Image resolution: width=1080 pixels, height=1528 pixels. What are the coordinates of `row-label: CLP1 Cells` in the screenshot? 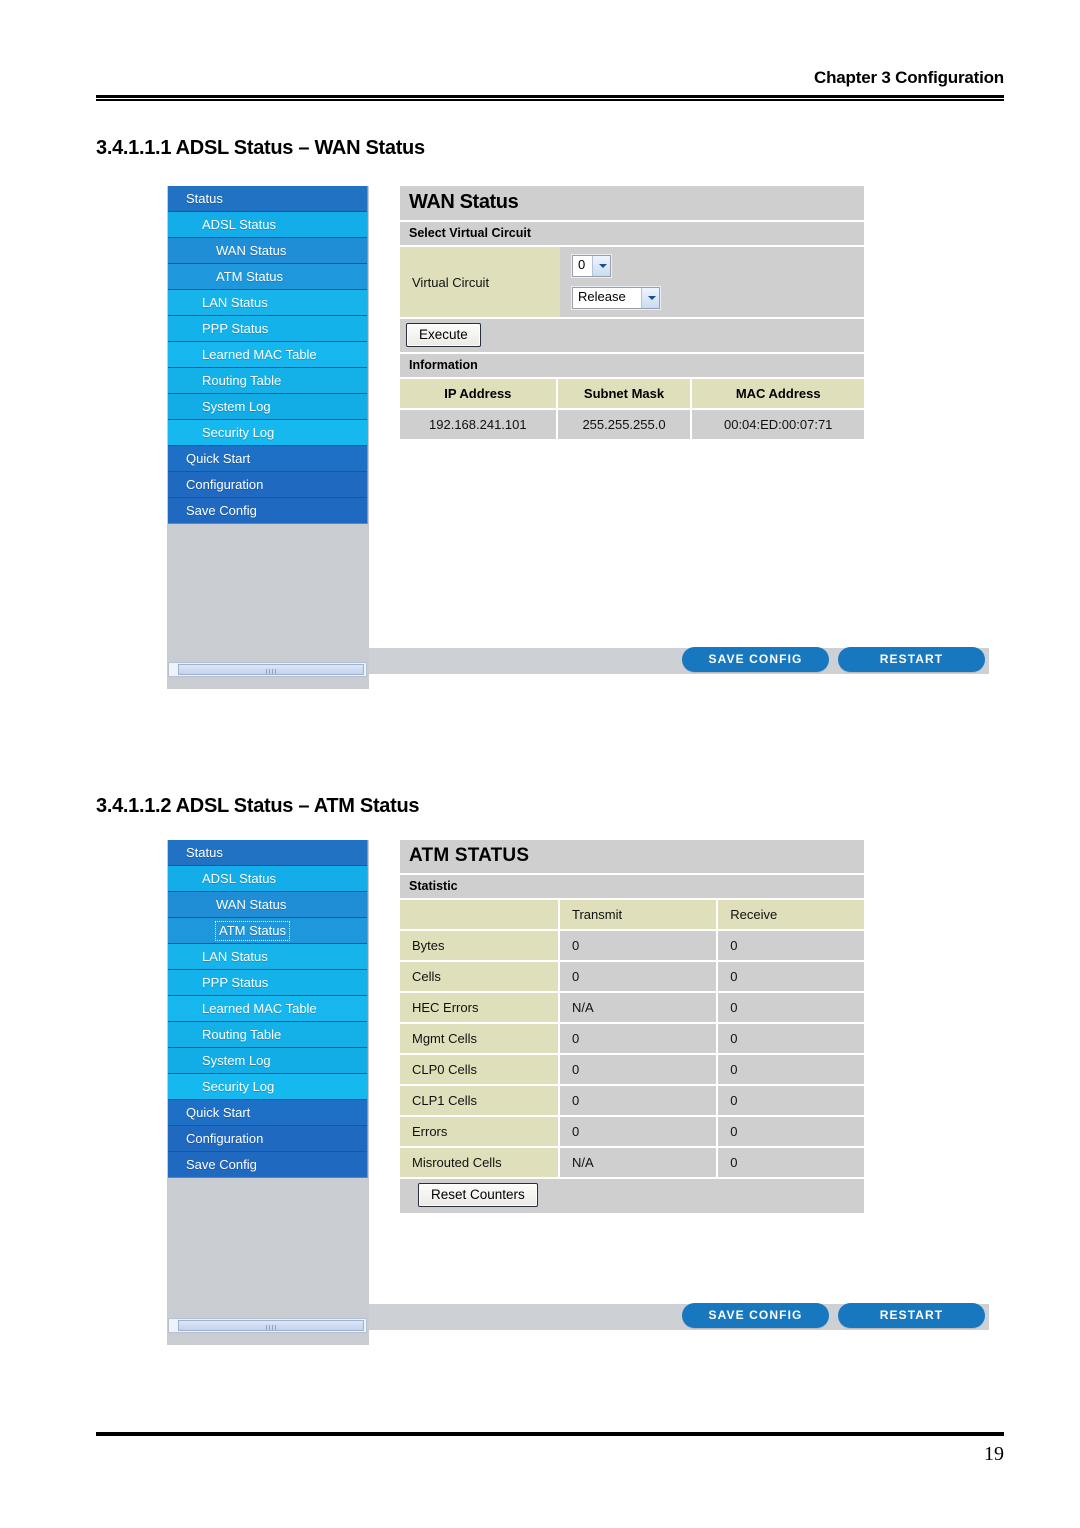 It's located at (480, 1101).